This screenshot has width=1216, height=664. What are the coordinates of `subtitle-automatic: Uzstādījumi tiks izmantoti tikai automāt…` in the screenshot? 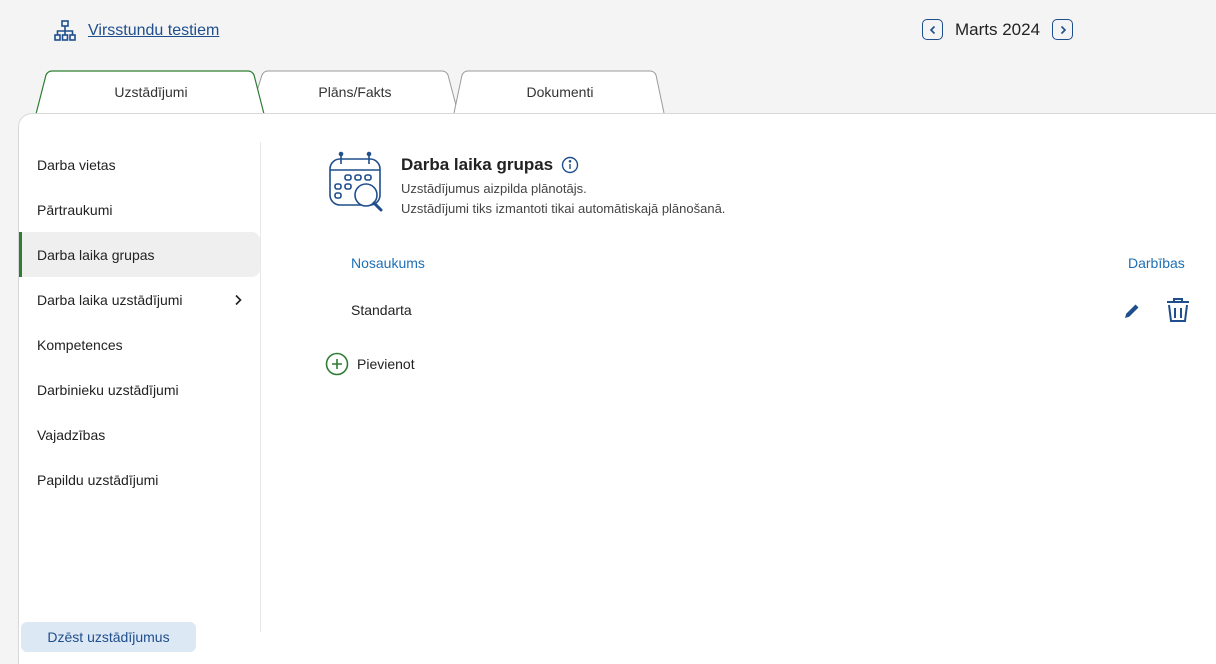 It's located at (563, 208).